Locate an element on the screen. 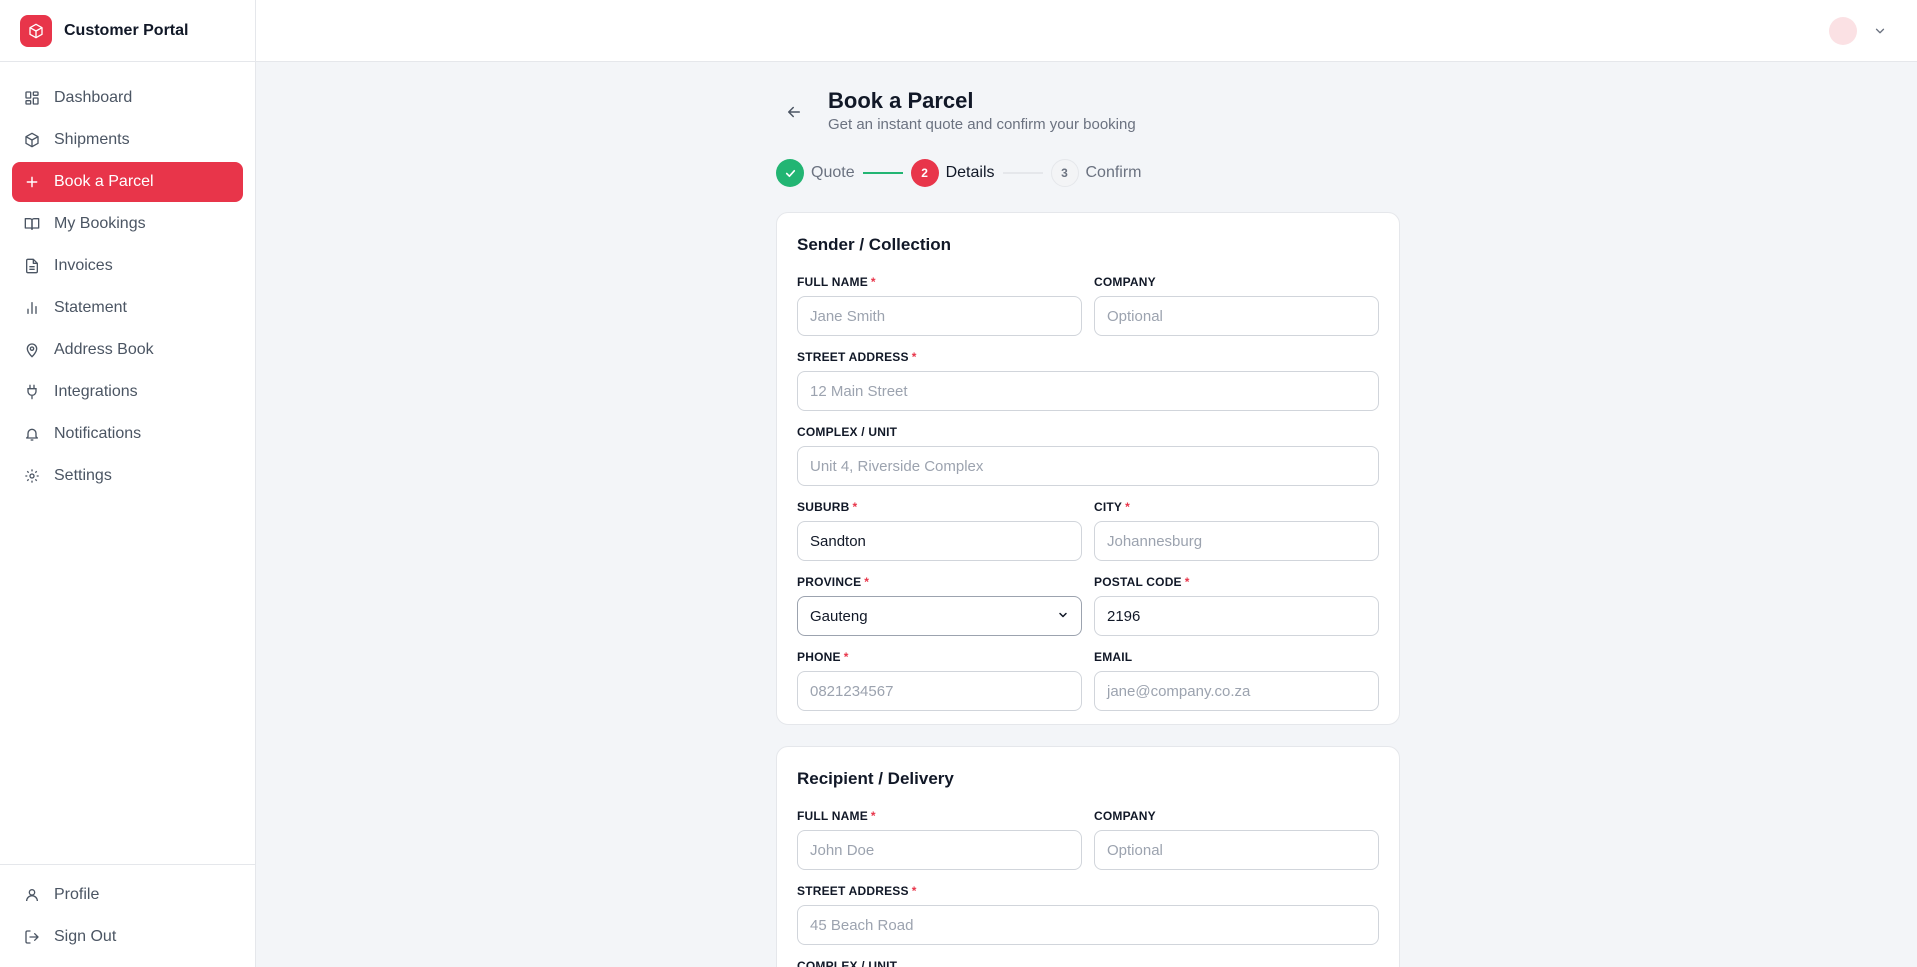  step-label-details: Details is located at coordinates (970, 172).